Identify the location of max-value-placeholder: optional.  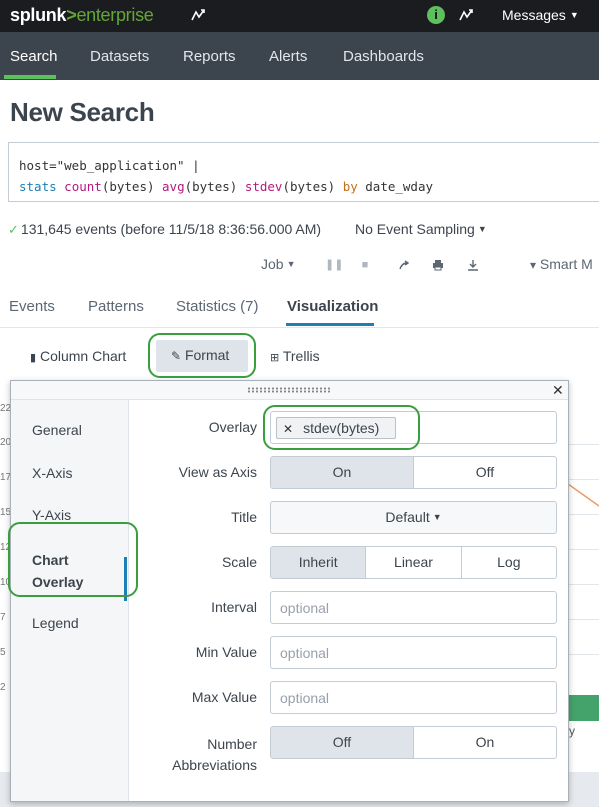
(305, 698).